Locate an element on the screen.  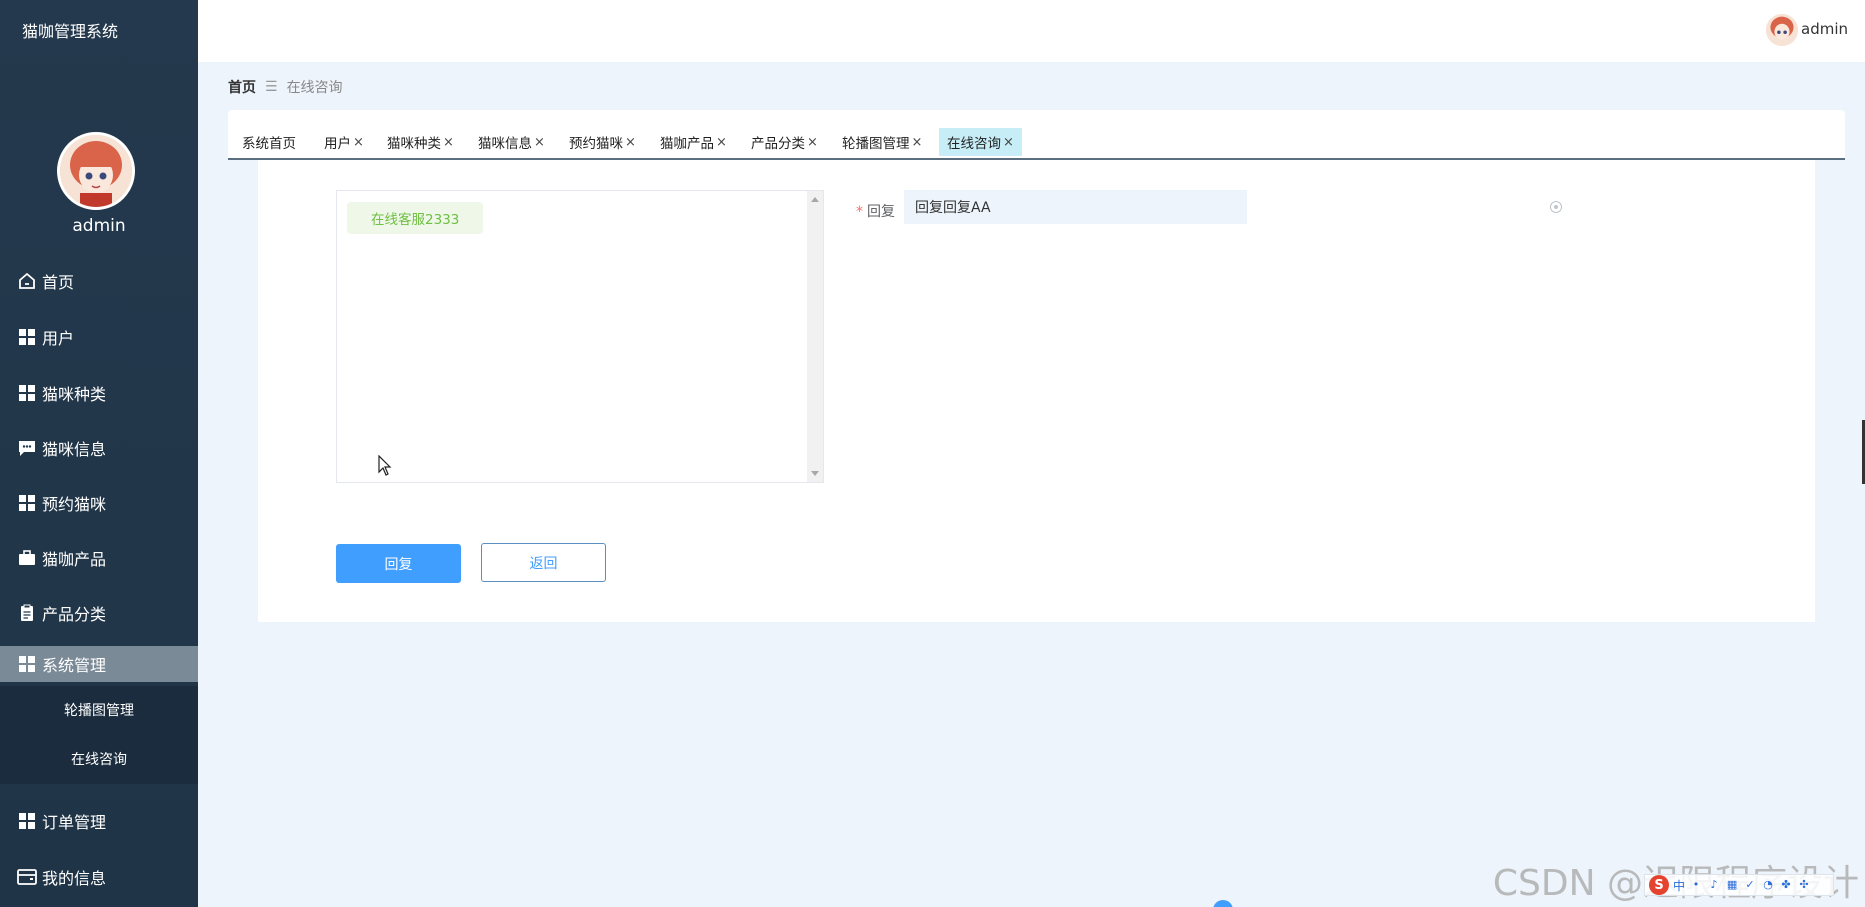
app-title: 猫咖管理系统 is located at coordinates (70, 31).